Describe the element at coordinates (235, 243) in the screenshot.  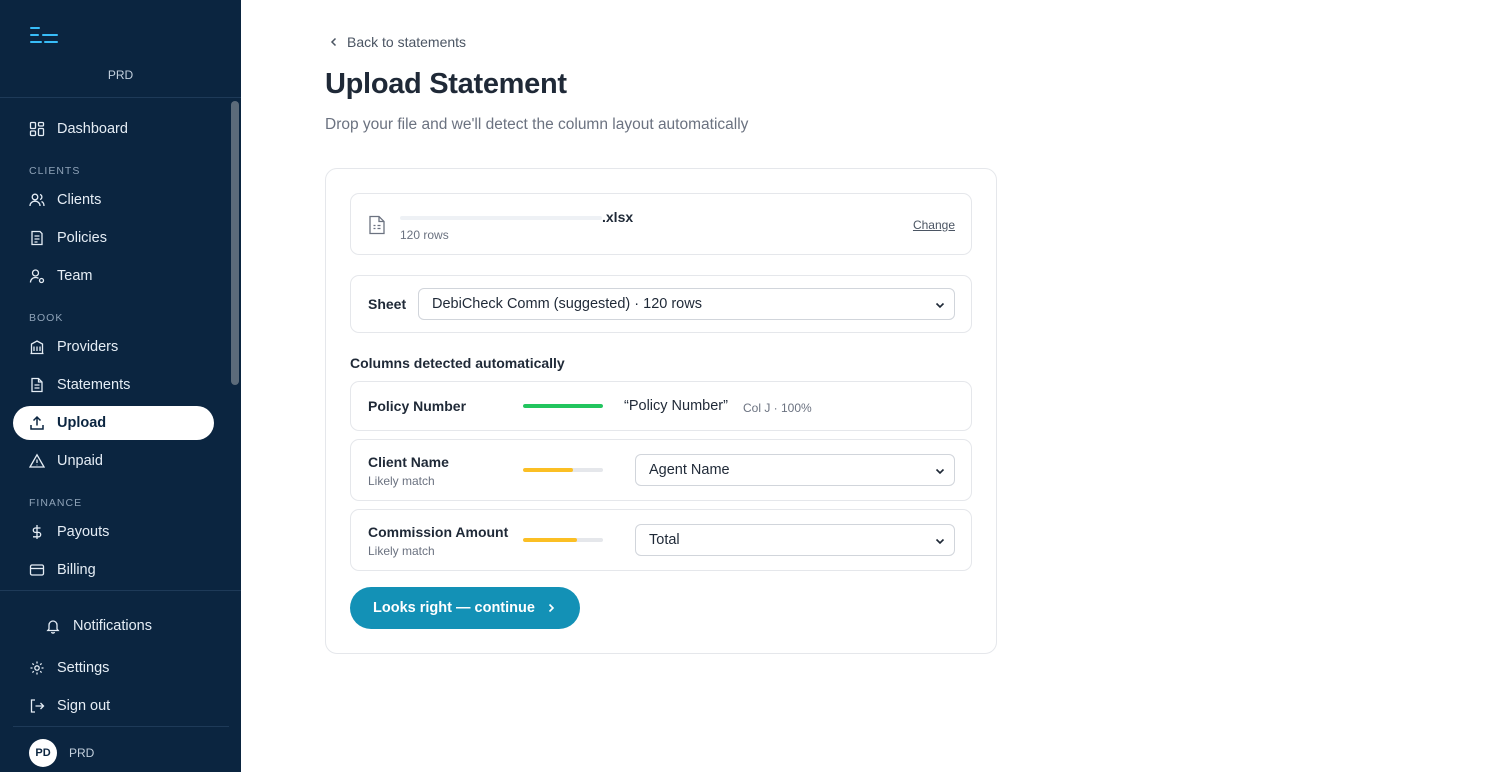
I see `scrollbar-thumb` at that location.